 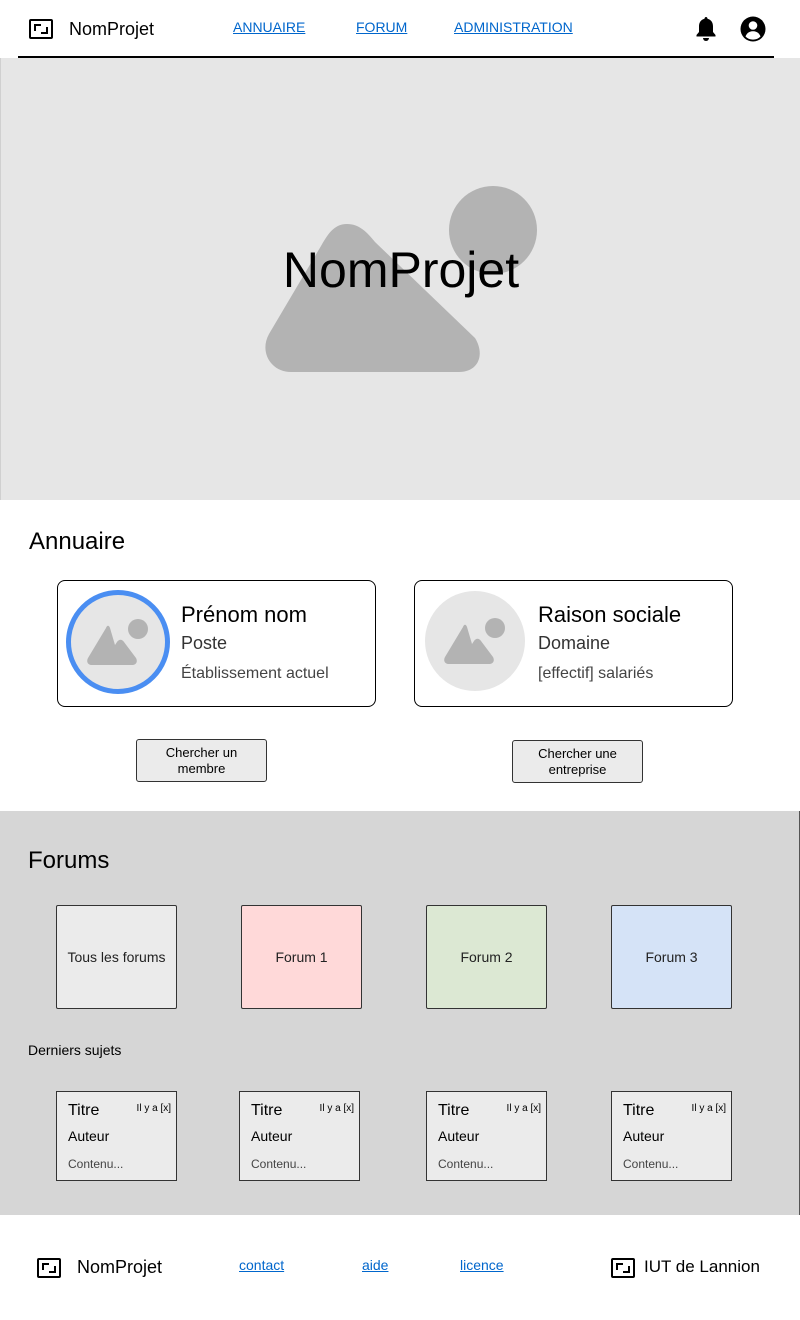 What do you see at coordinates (753, 29) in the screenshot?
I see `account-icon` at bounding box center [753, 29].